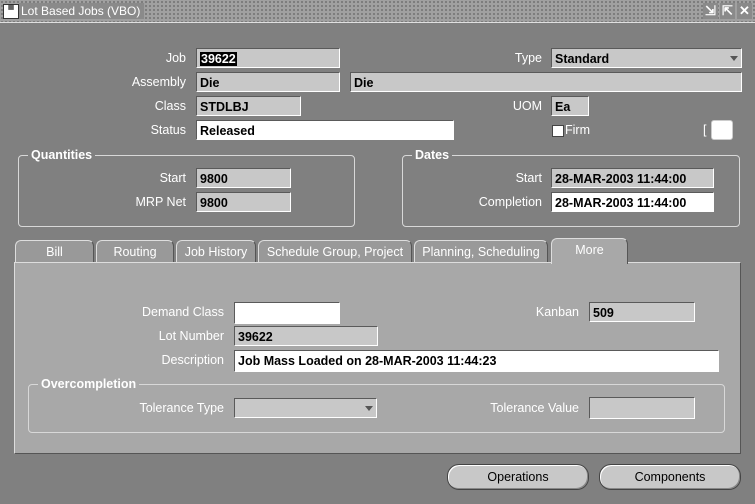 This screenshot has height=504, width=755. What do you see at coordinates (705, 130) in the screenshot?
I see `bracket-text: [` at bounding box center [705, 130].